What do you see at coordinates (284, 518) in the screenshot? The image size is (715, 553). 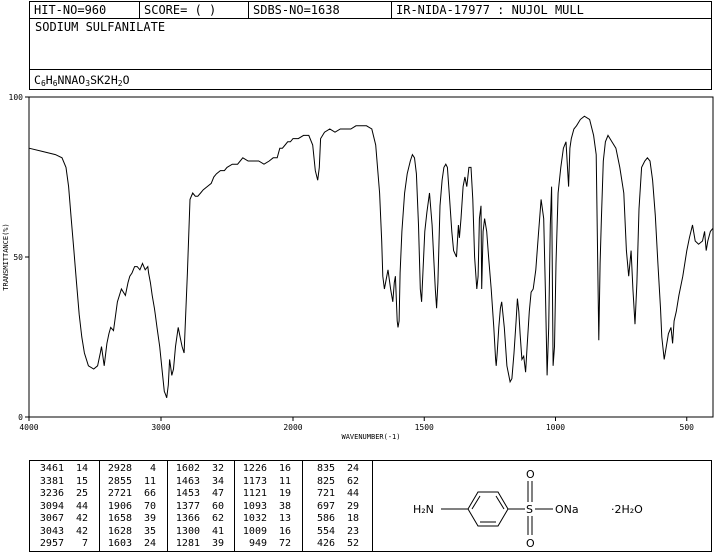 I see `peak-transmittance: 13` at bounding box center [284, 518].